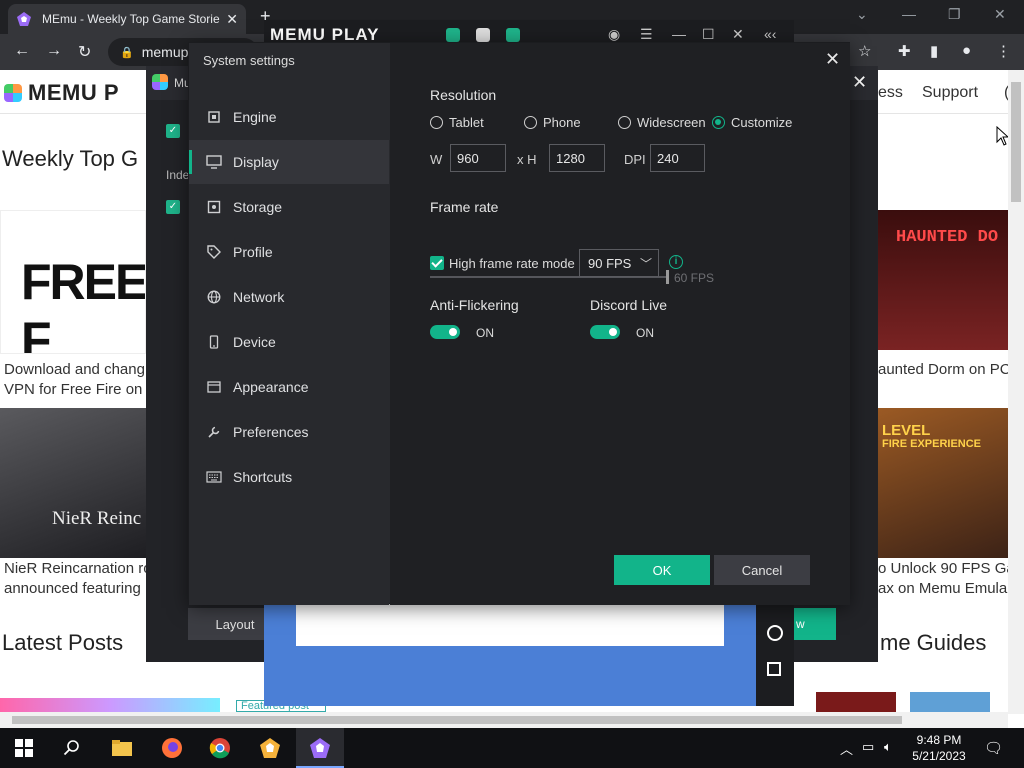 This screenshot has width=1024, height=768. Describe the element at coordinates (122, 748) in the screenshot. I see `file-explorer-icon` at that location.